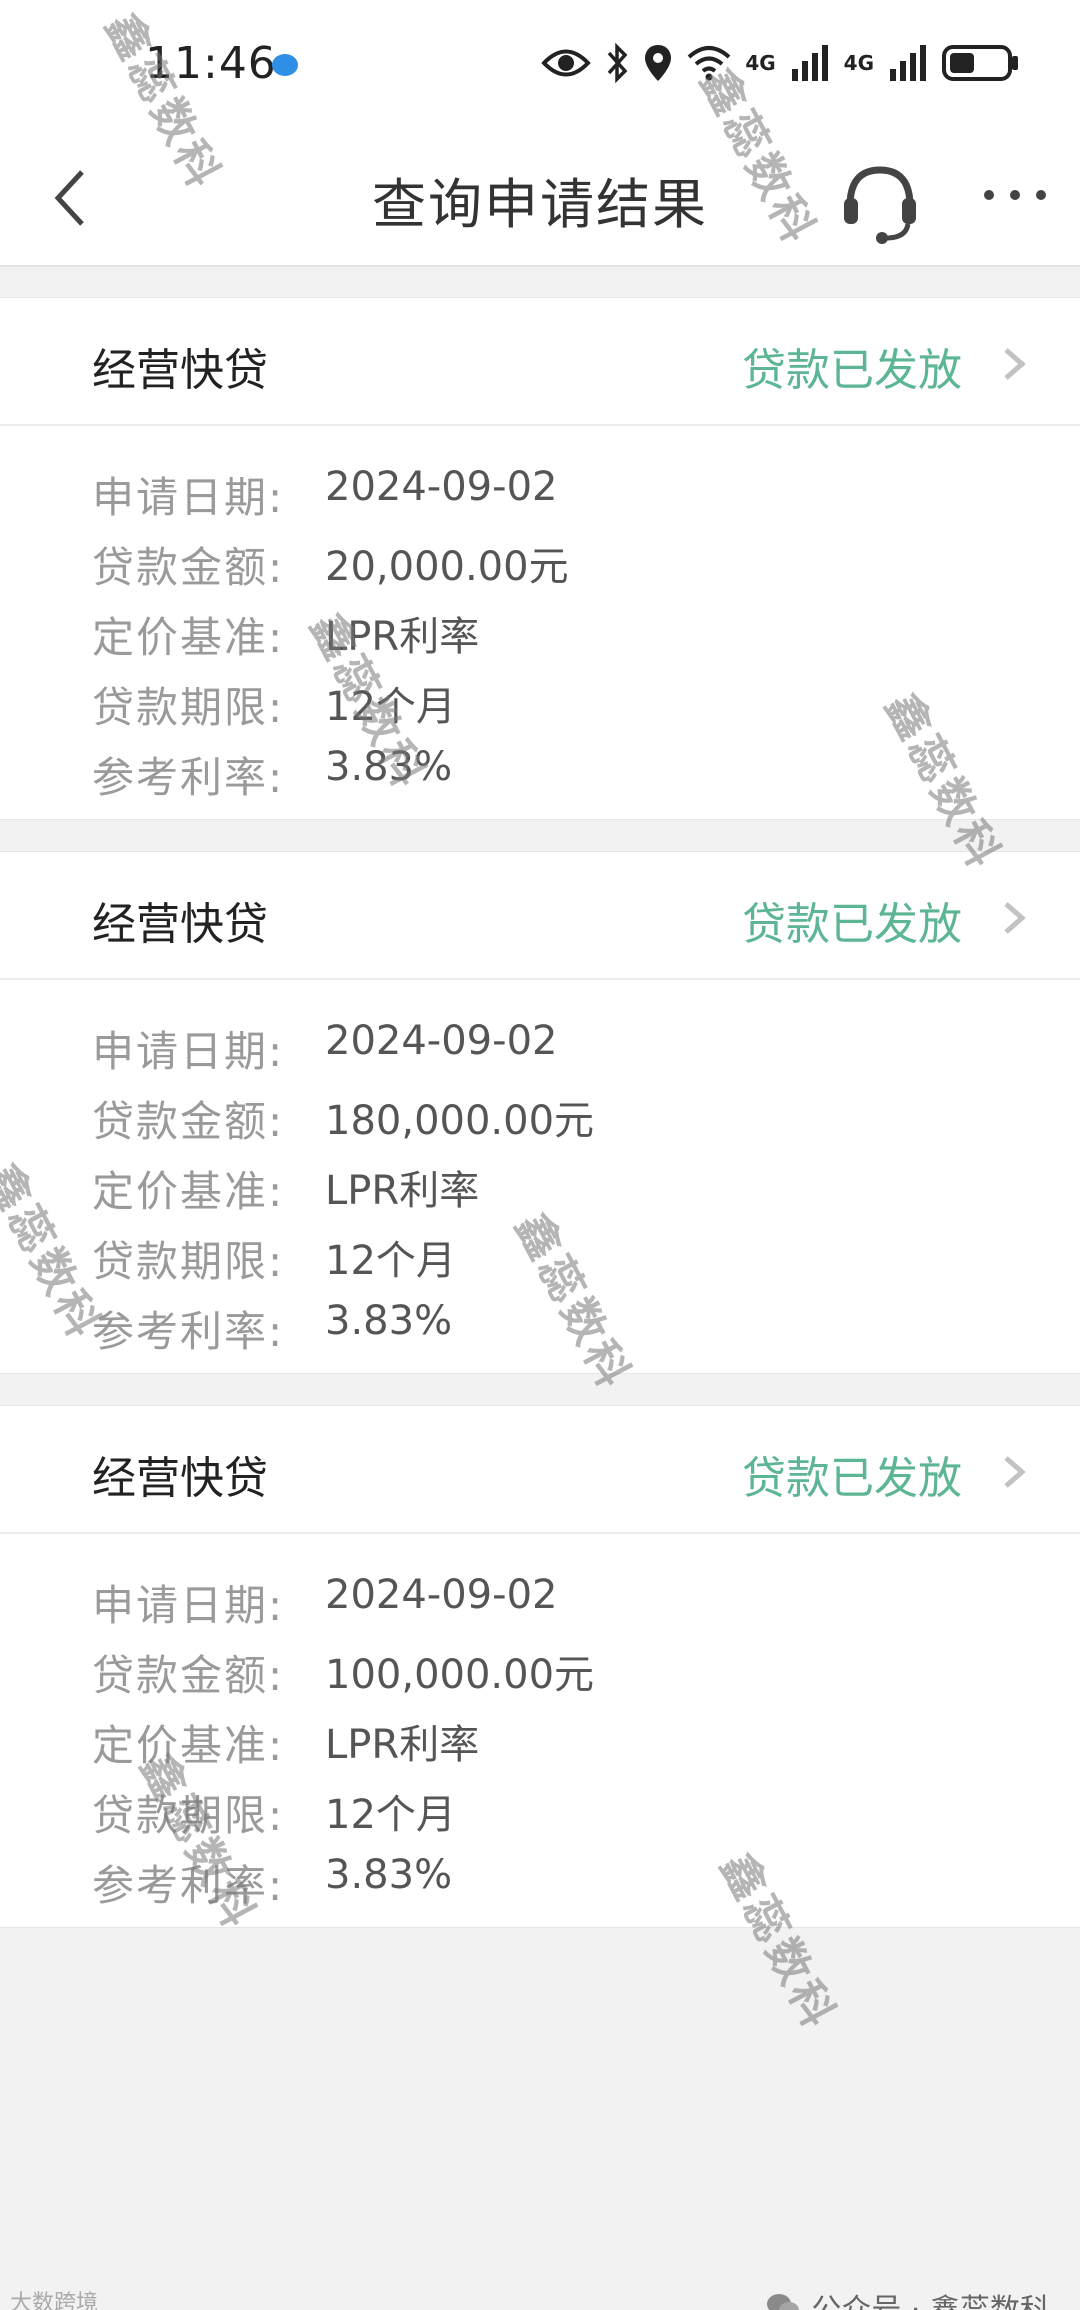  What do you see at coordinates (54, 2300) in the screenshot?
I see `footer-source-label: 大数跨境` at bounding box center [54, 2300].